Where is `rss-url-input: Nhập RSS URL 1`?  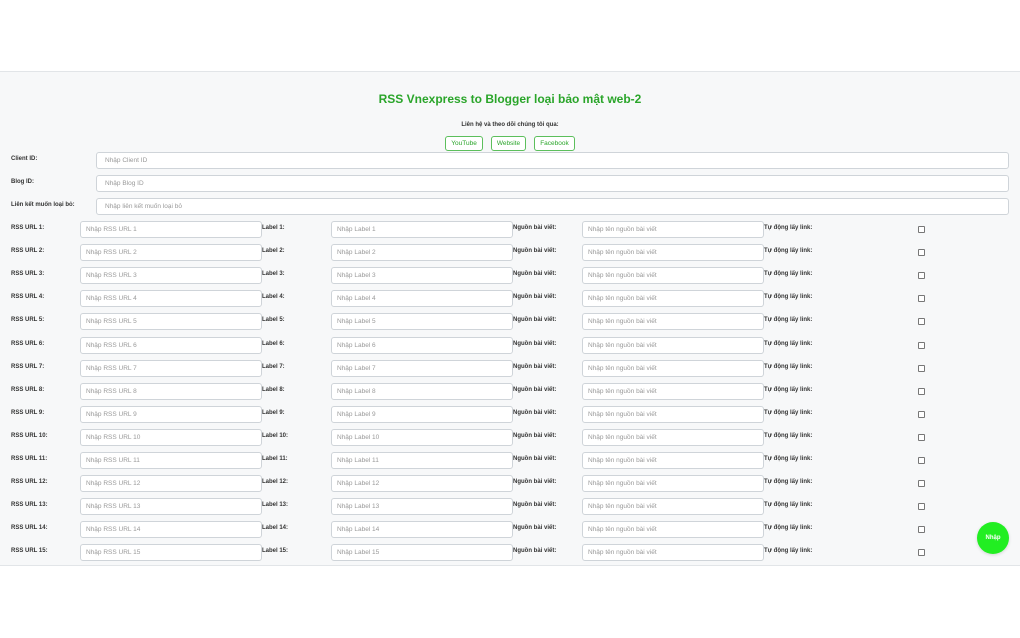
rss-url-input: Nhập RSS URL 1 is located at coordinates (171, 229).